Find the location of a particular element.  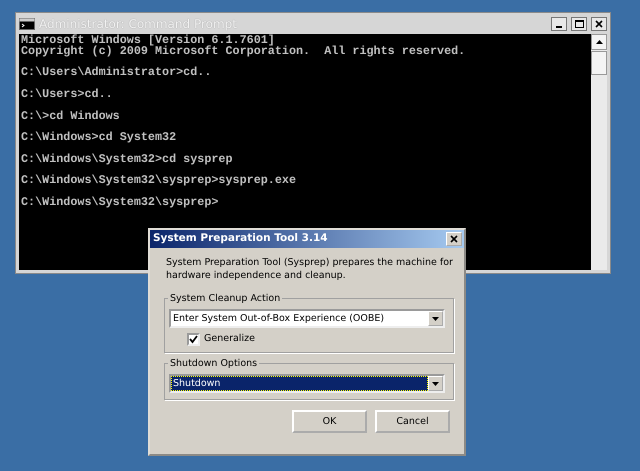

console-line: C:\Windows\System32>cd sysprep is located at coordinates (127, 159).